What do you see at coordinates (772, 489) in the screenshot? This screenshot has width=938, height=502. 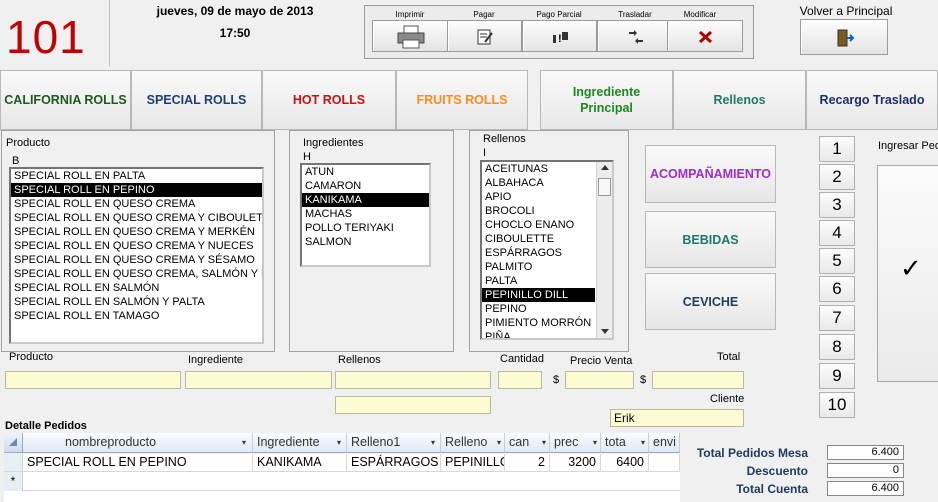 I see `total-cuenta-label: Total Cuenta` at bounding box center [772, 489].